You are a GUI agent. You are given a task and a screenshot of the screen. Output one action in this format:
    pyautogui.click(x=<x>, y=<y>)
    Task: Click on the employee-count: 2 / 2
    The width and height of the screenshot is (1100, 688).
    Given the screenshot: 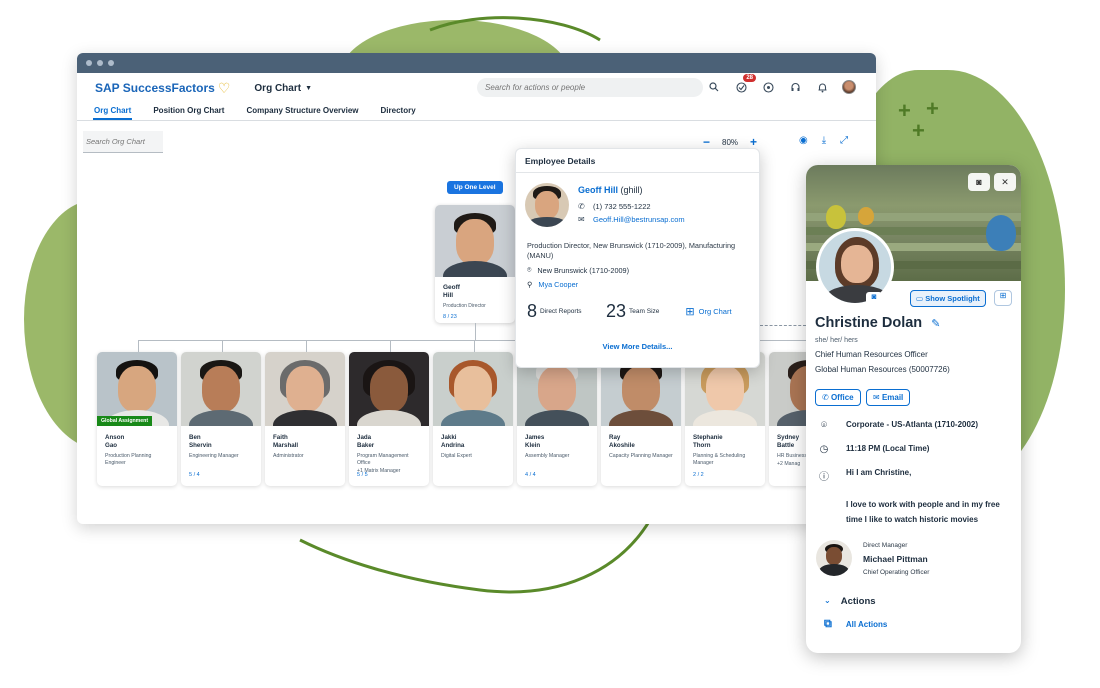 What is the action you would take?
    pyautogui.click(x=698, y=475)
    